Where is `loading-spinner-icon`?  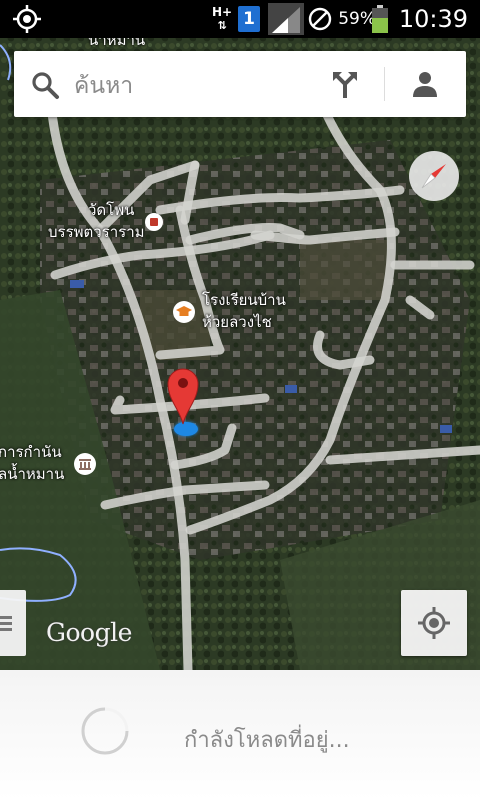
loading-spinner-icon is located at coordinates (105, 731).